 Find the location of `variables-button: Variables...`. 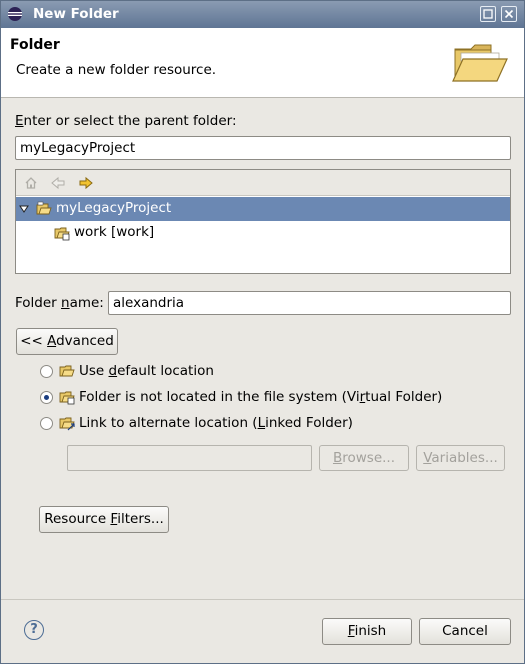

variables-button: Variables... is located at coordinates (460, 458).